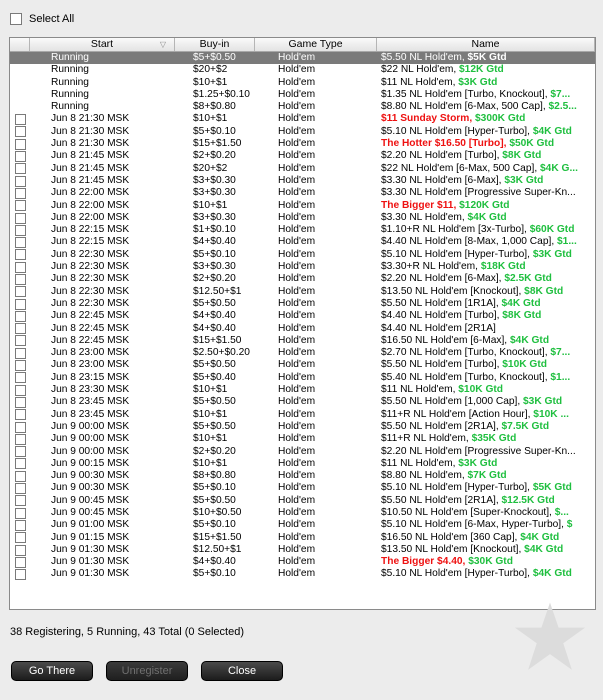 The image size is (603, 700). What do you see at coordinates (486, 44) in the screenshot?
I see `header-name: Name` at bounding box center [486, 44].